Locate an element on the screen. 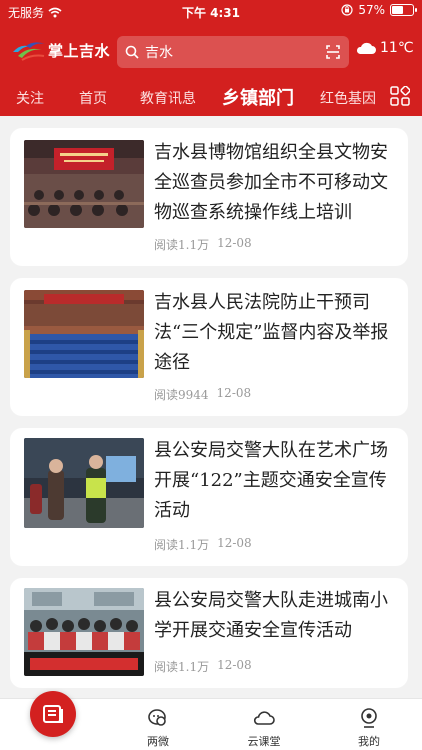 The image size is (422, 750). nav-label: 我的 is located at coordinates (369, 741).